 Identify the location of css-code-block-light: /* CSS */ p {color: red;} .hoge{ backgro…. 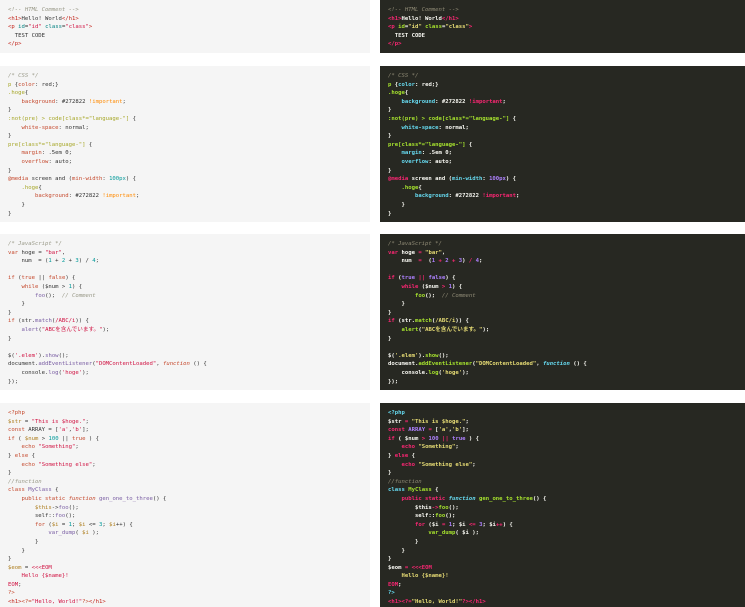
(185, 144).